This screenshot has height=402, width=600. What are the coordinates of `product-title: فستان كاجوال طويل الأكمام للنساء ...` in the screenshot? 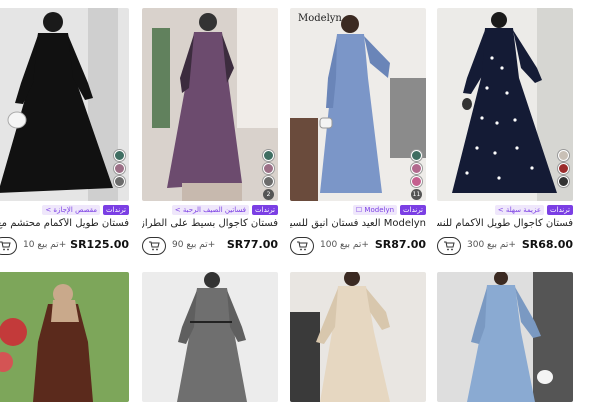 It's located at (505, 223).